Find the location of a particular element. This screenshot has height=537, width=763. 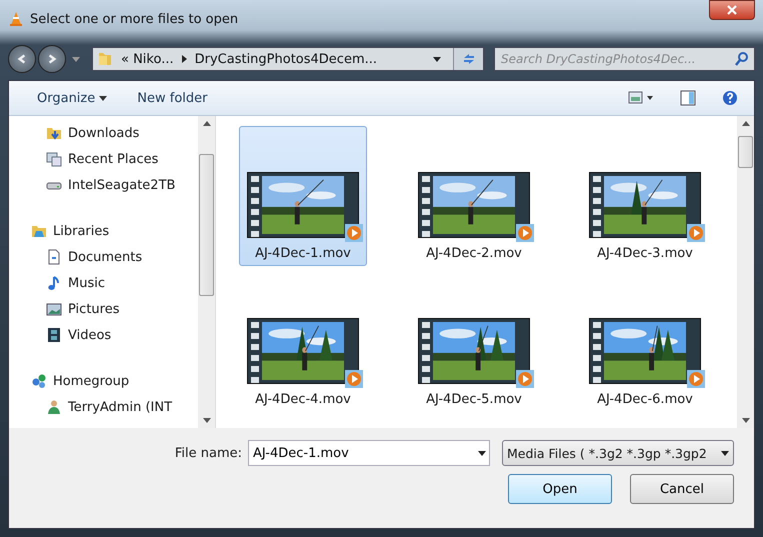

file-item: AJ-4Dec-2.mov is located at coordinates (474, 196).